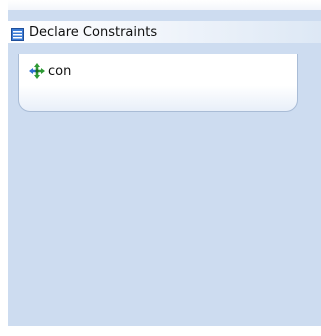  What do you see at coordinates (60, 71) in the screenshot?
I see `constraint-label: con` at bounding box center [60, 71].